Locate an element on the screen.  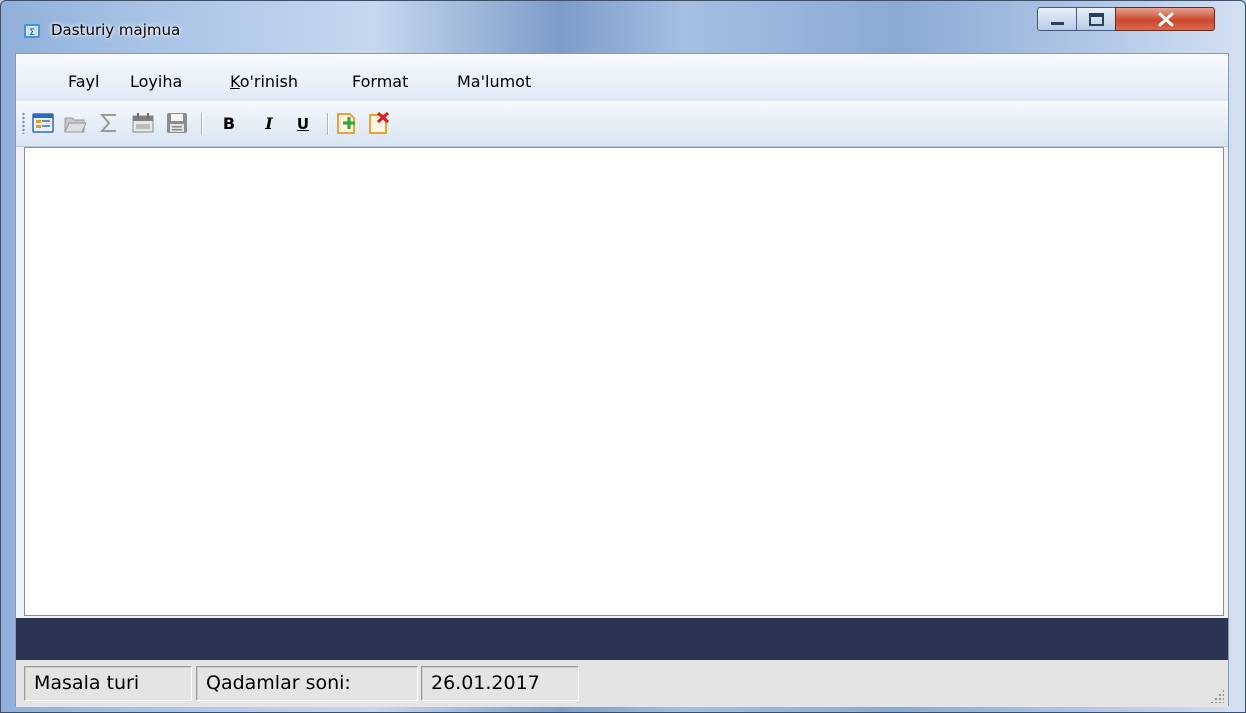
status-bar: Masala turi Qadamlar soni: 26.01.2017 is located at coordinates (622, 683).